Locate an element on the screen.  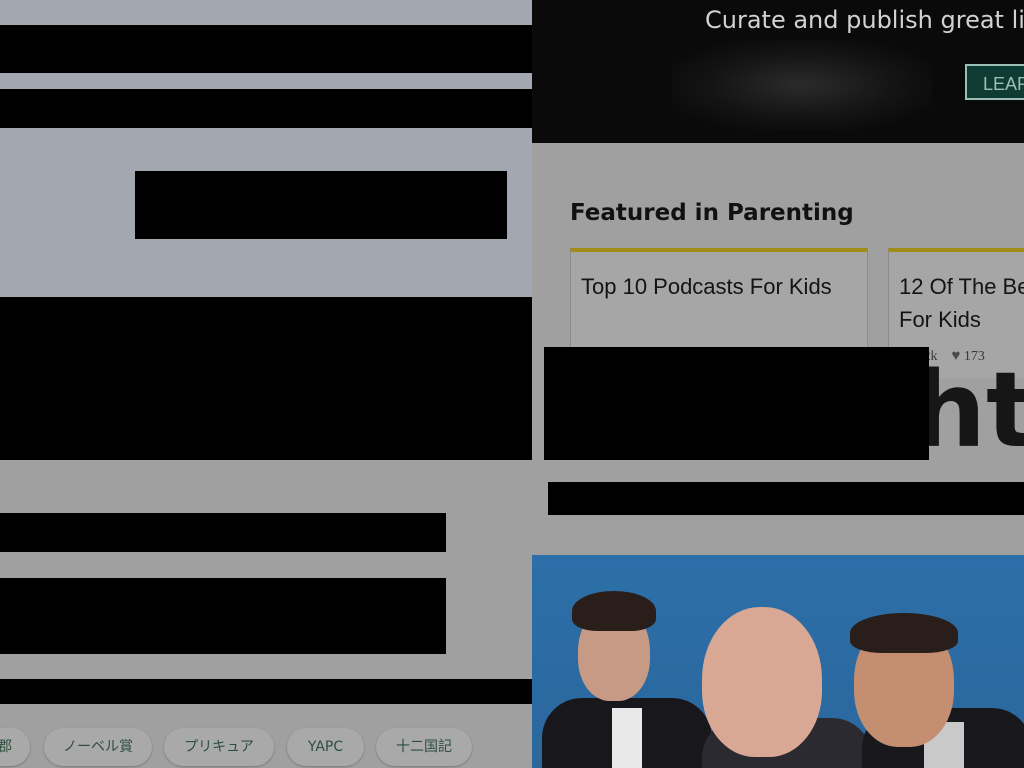
keyword-tag-row: 郡 ノーベル賞 プリキュア YAPC 十二国記 is located at coordinates (266, 748).